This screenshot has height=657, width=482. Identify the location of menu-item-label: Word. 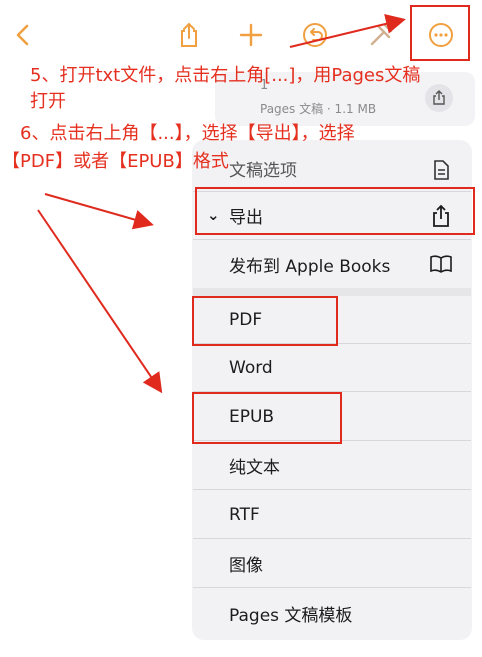
(251, 367).